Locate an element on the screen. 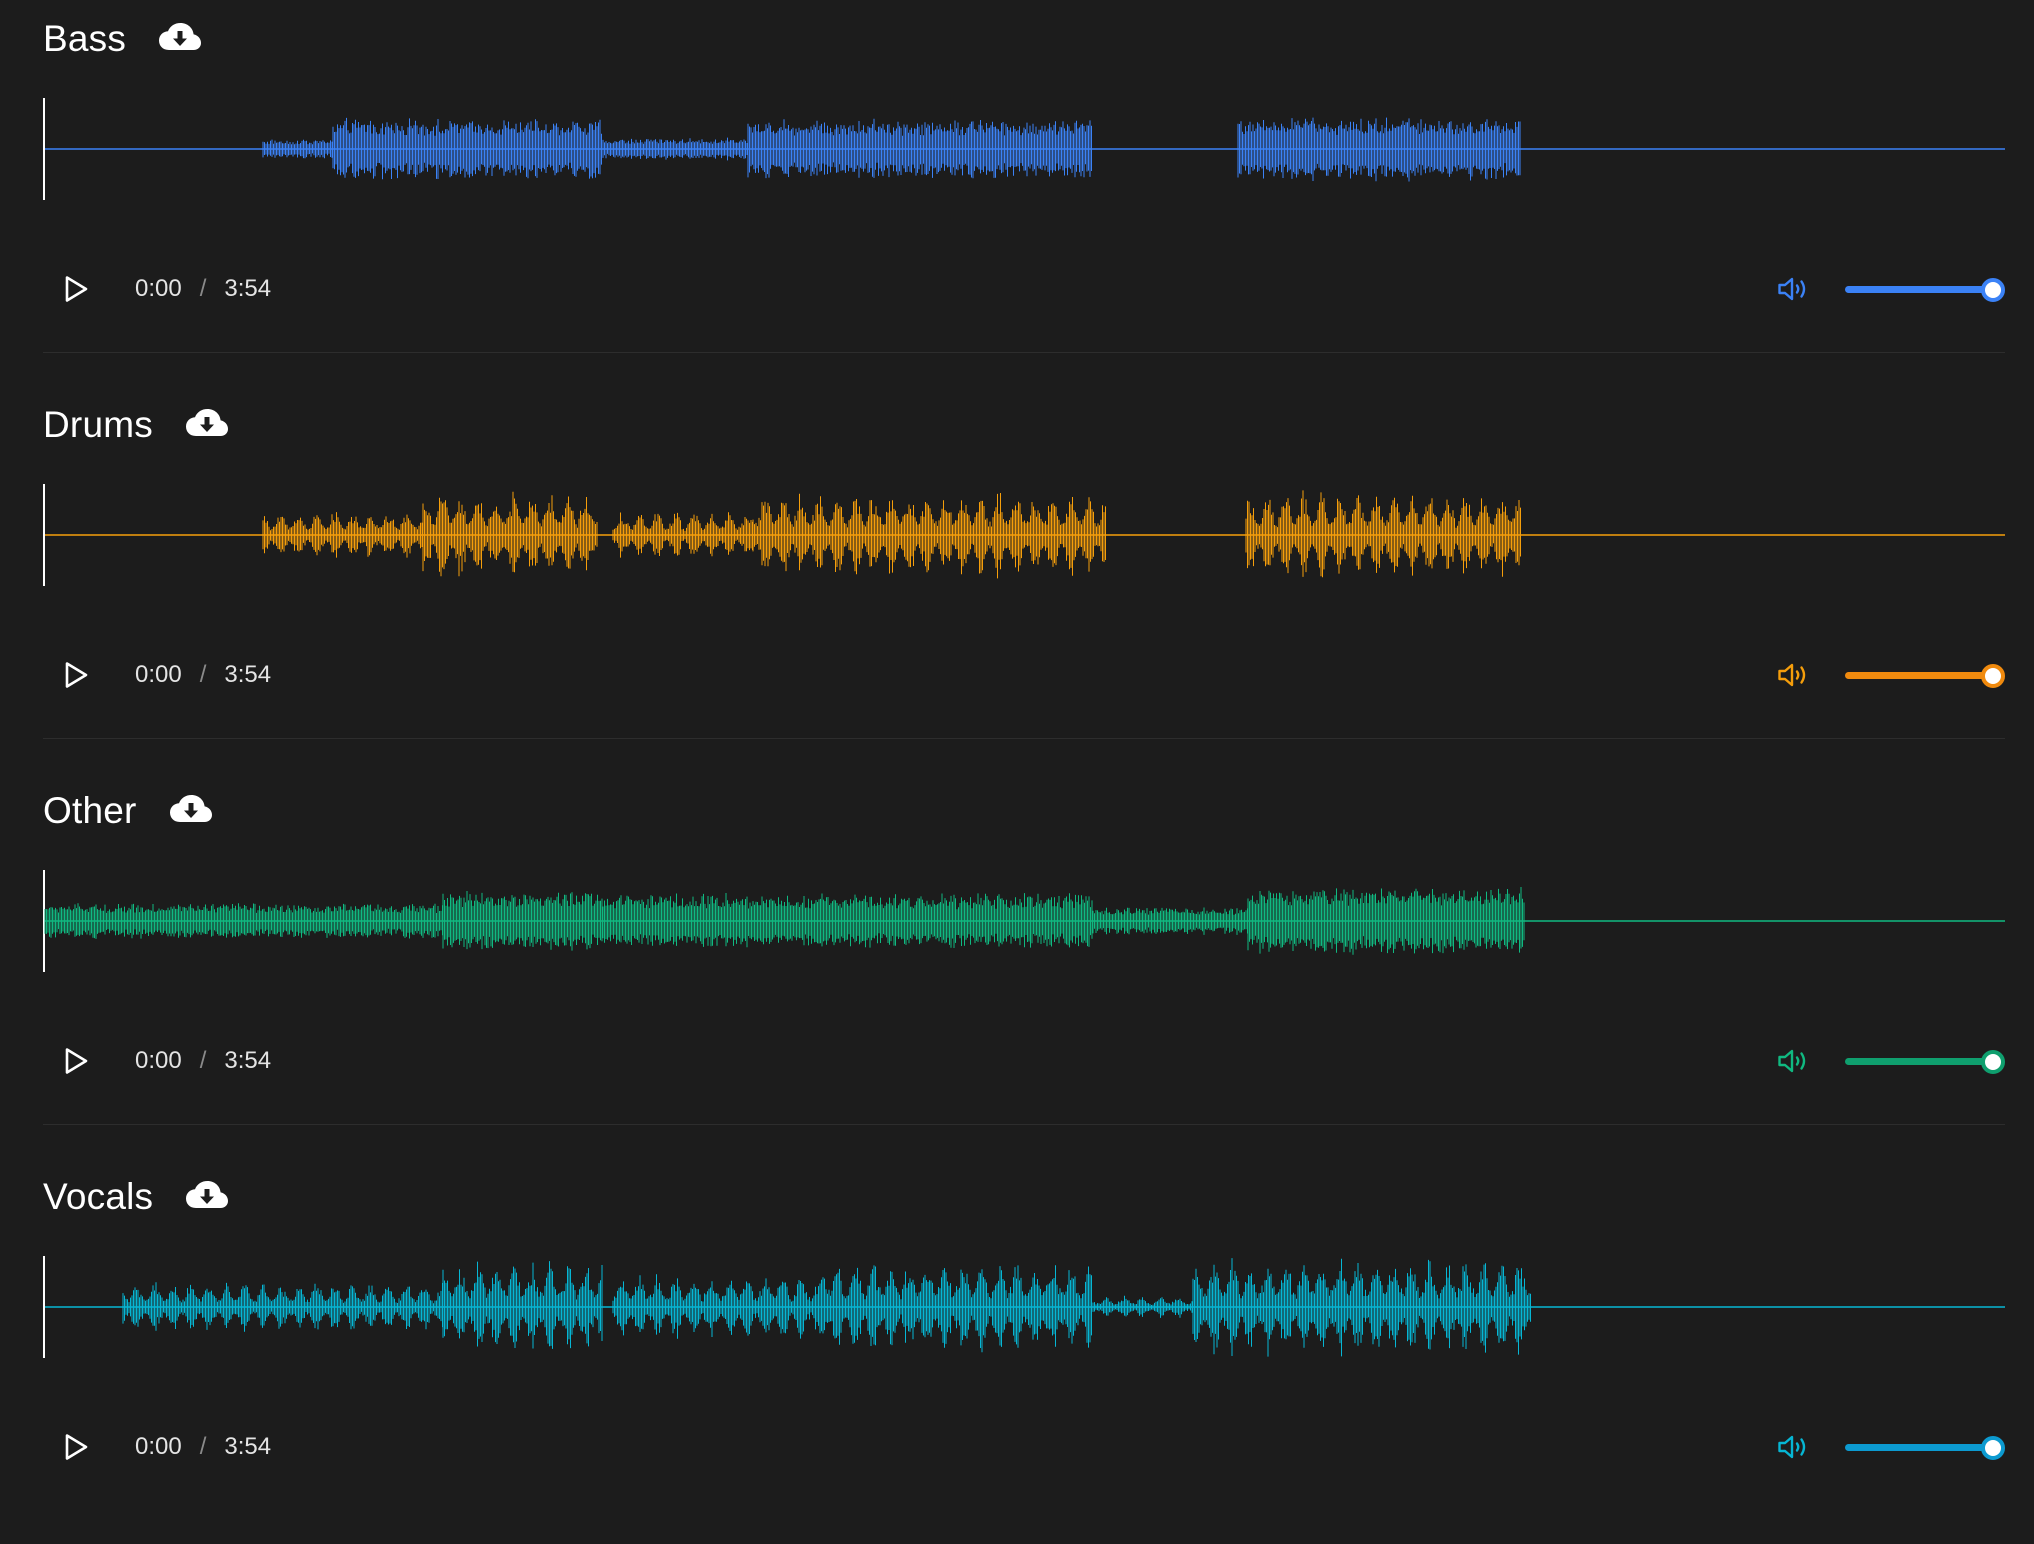  track-header: Other is located at coordinates (128, 810).